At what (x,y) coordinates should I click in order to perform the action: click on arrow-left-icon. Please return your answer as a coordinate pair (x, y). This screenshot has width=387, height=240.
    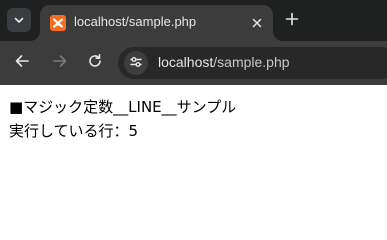
    Looking at the image, I should click on (22, 63).